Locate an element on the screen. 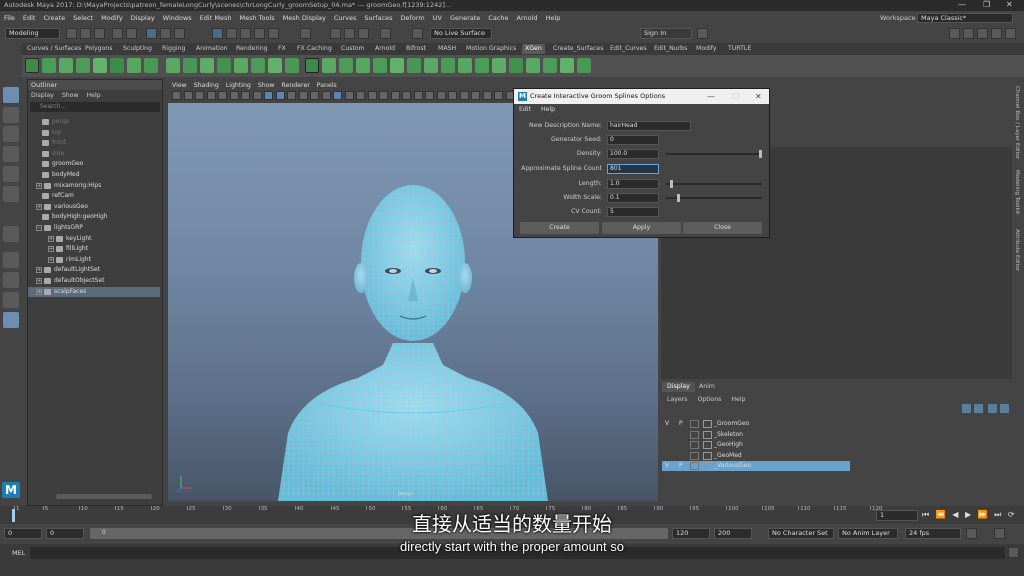 Image resolution: width=1024 pixels, height=576 pixels. workspace-select: Maya Classic* is located at coordinates (965, 18).